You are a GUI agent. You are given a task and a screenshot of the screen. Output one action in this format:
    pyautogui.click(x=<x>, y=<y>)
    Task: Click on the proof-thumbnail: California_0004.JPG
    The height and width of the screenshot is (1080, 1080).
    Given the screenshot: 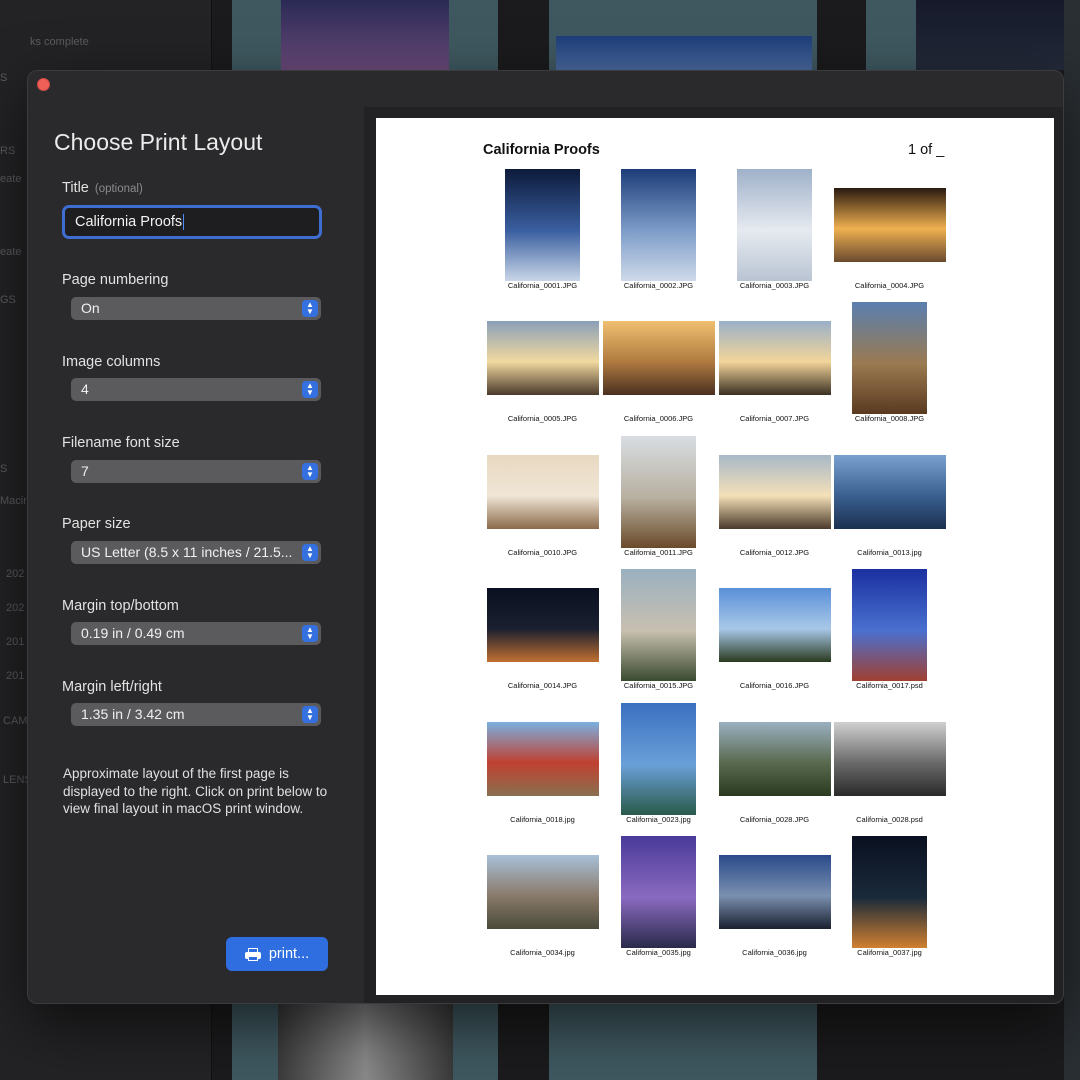 What is the action you would take?
    pyautogui.click(x=889, y=233)
    